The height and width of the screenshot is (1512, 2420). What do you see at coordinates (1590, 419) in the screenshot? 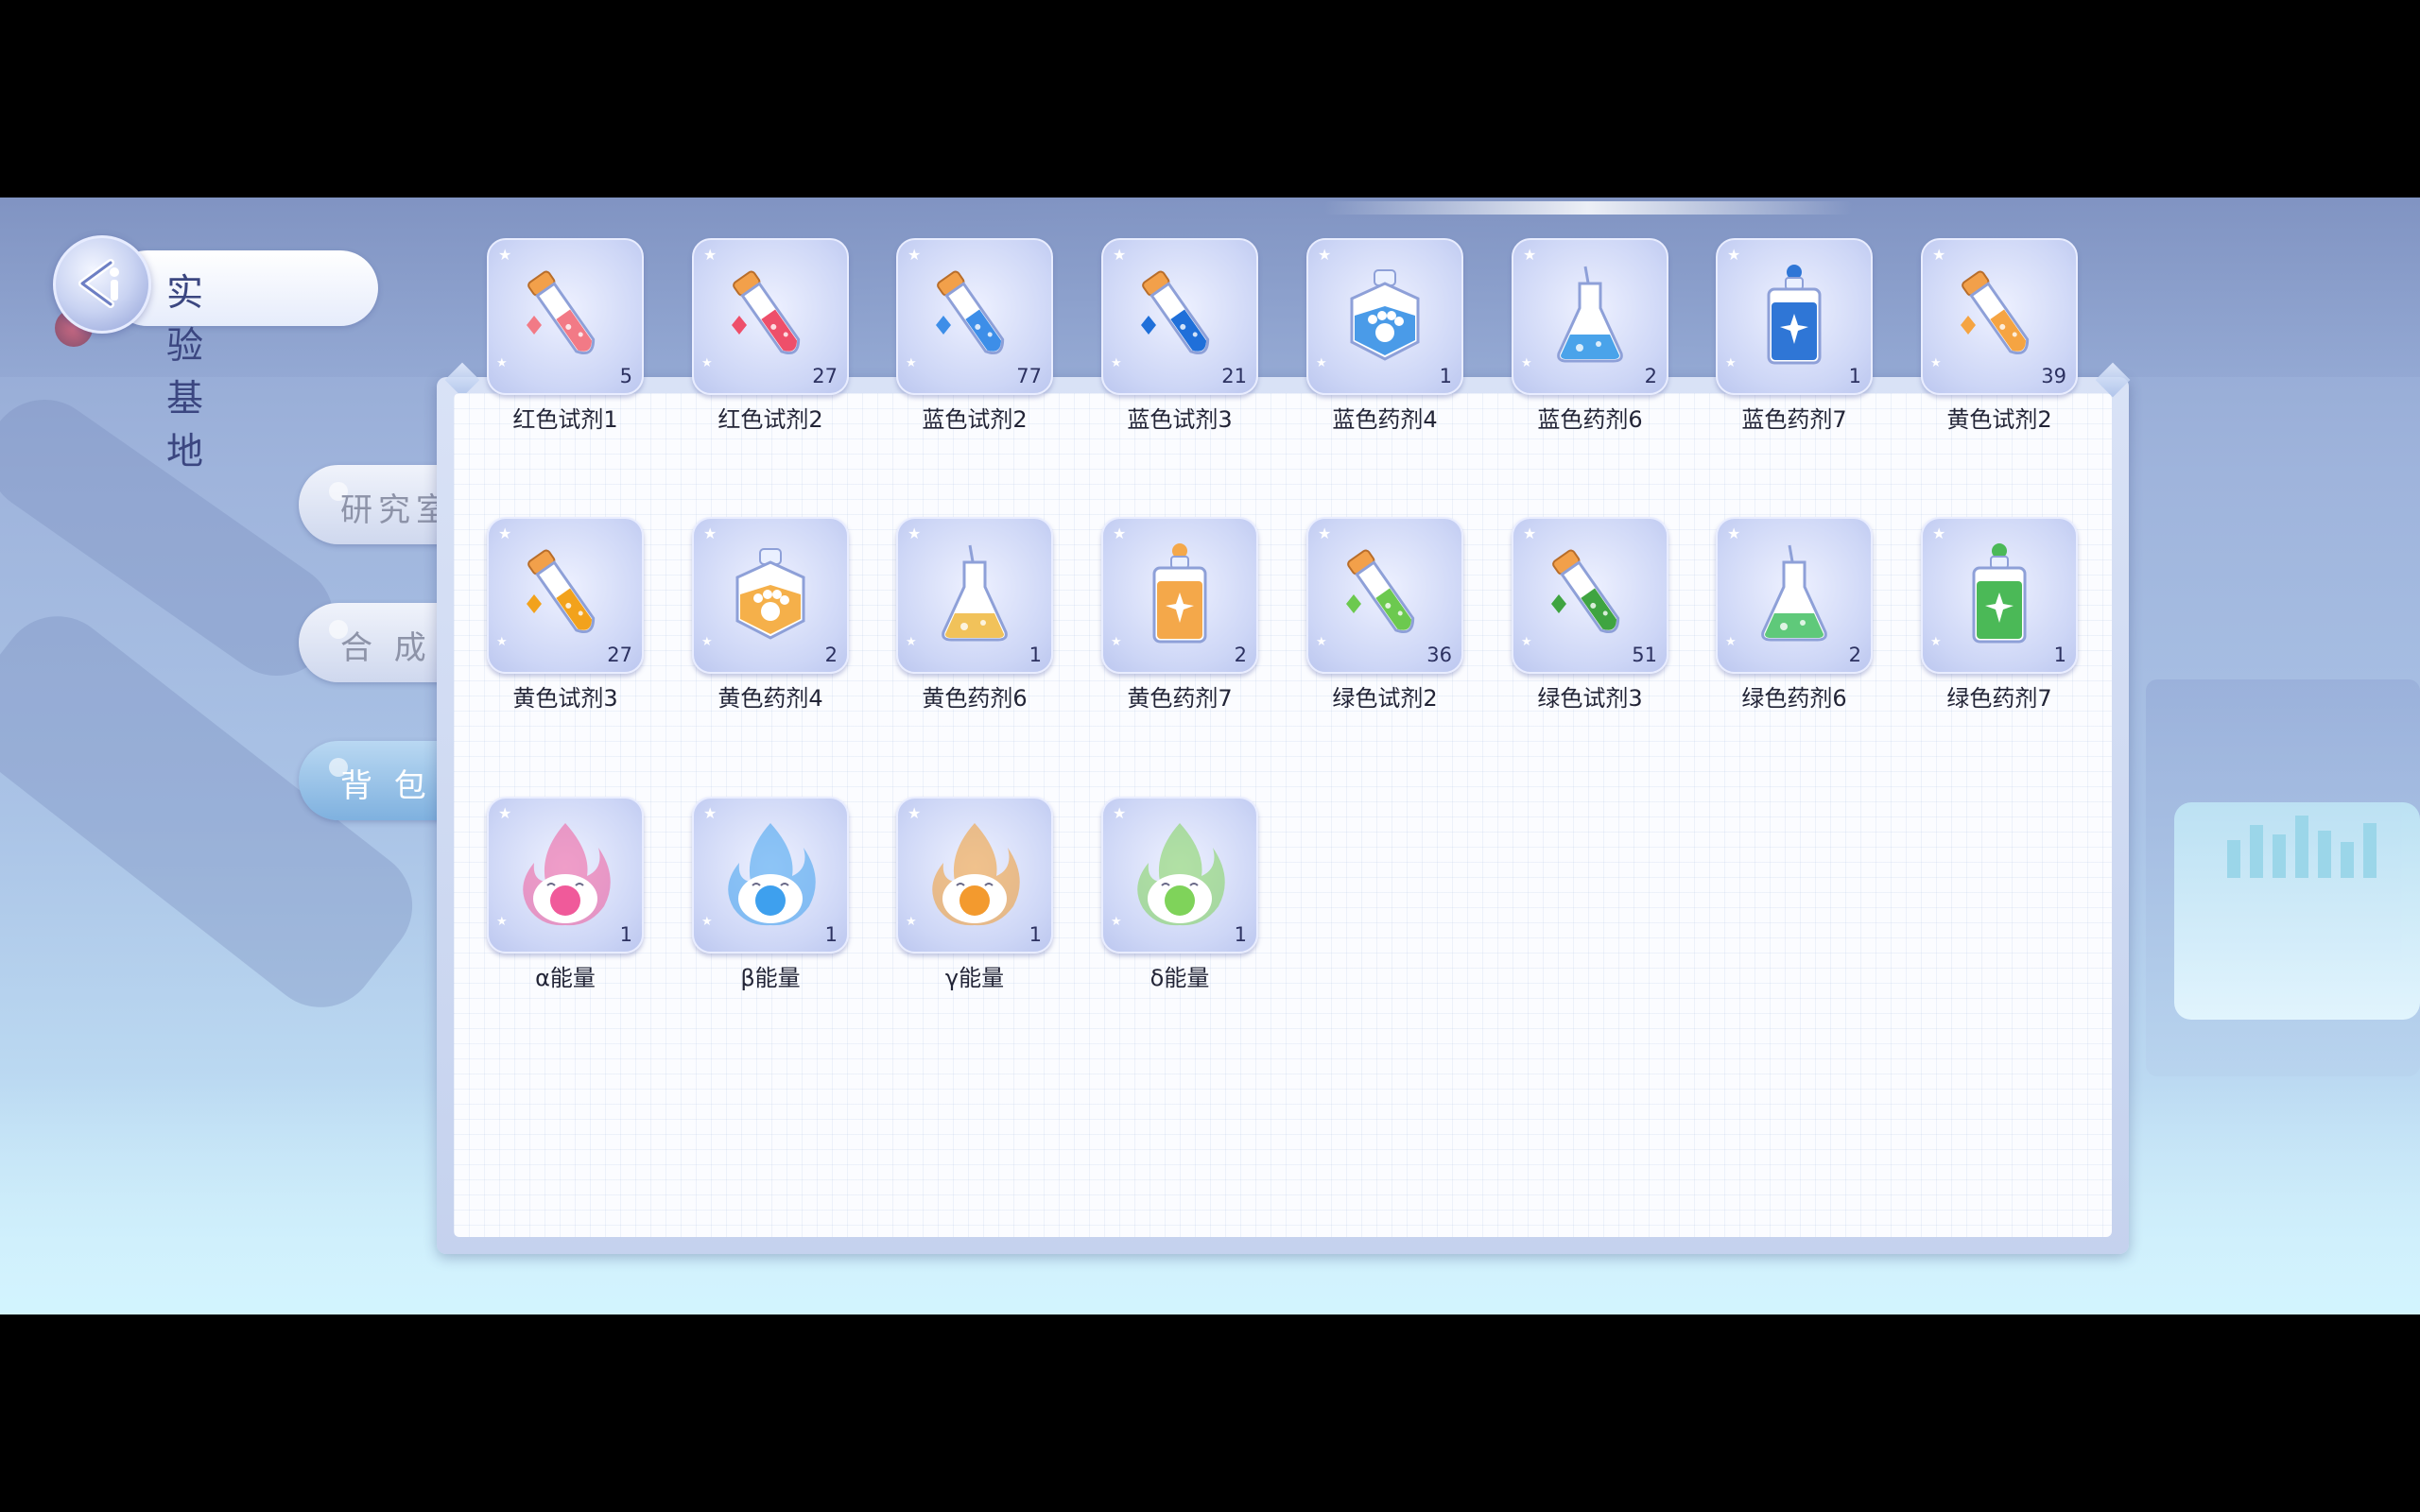
I see `item-name: 蓝色药剂6` at bounding box center [1590, 419].